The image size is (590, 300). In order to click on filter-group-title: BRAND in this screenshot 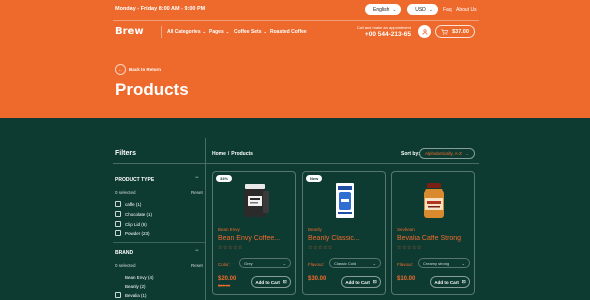, I will do `click(124, 253)`.